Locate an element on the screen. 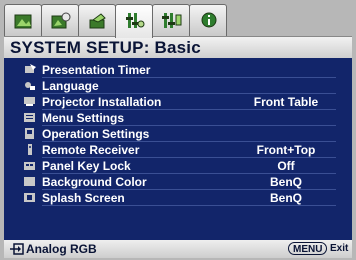  menu-item-operation-settings: Operation Settings is located at coordinates (178, 134).